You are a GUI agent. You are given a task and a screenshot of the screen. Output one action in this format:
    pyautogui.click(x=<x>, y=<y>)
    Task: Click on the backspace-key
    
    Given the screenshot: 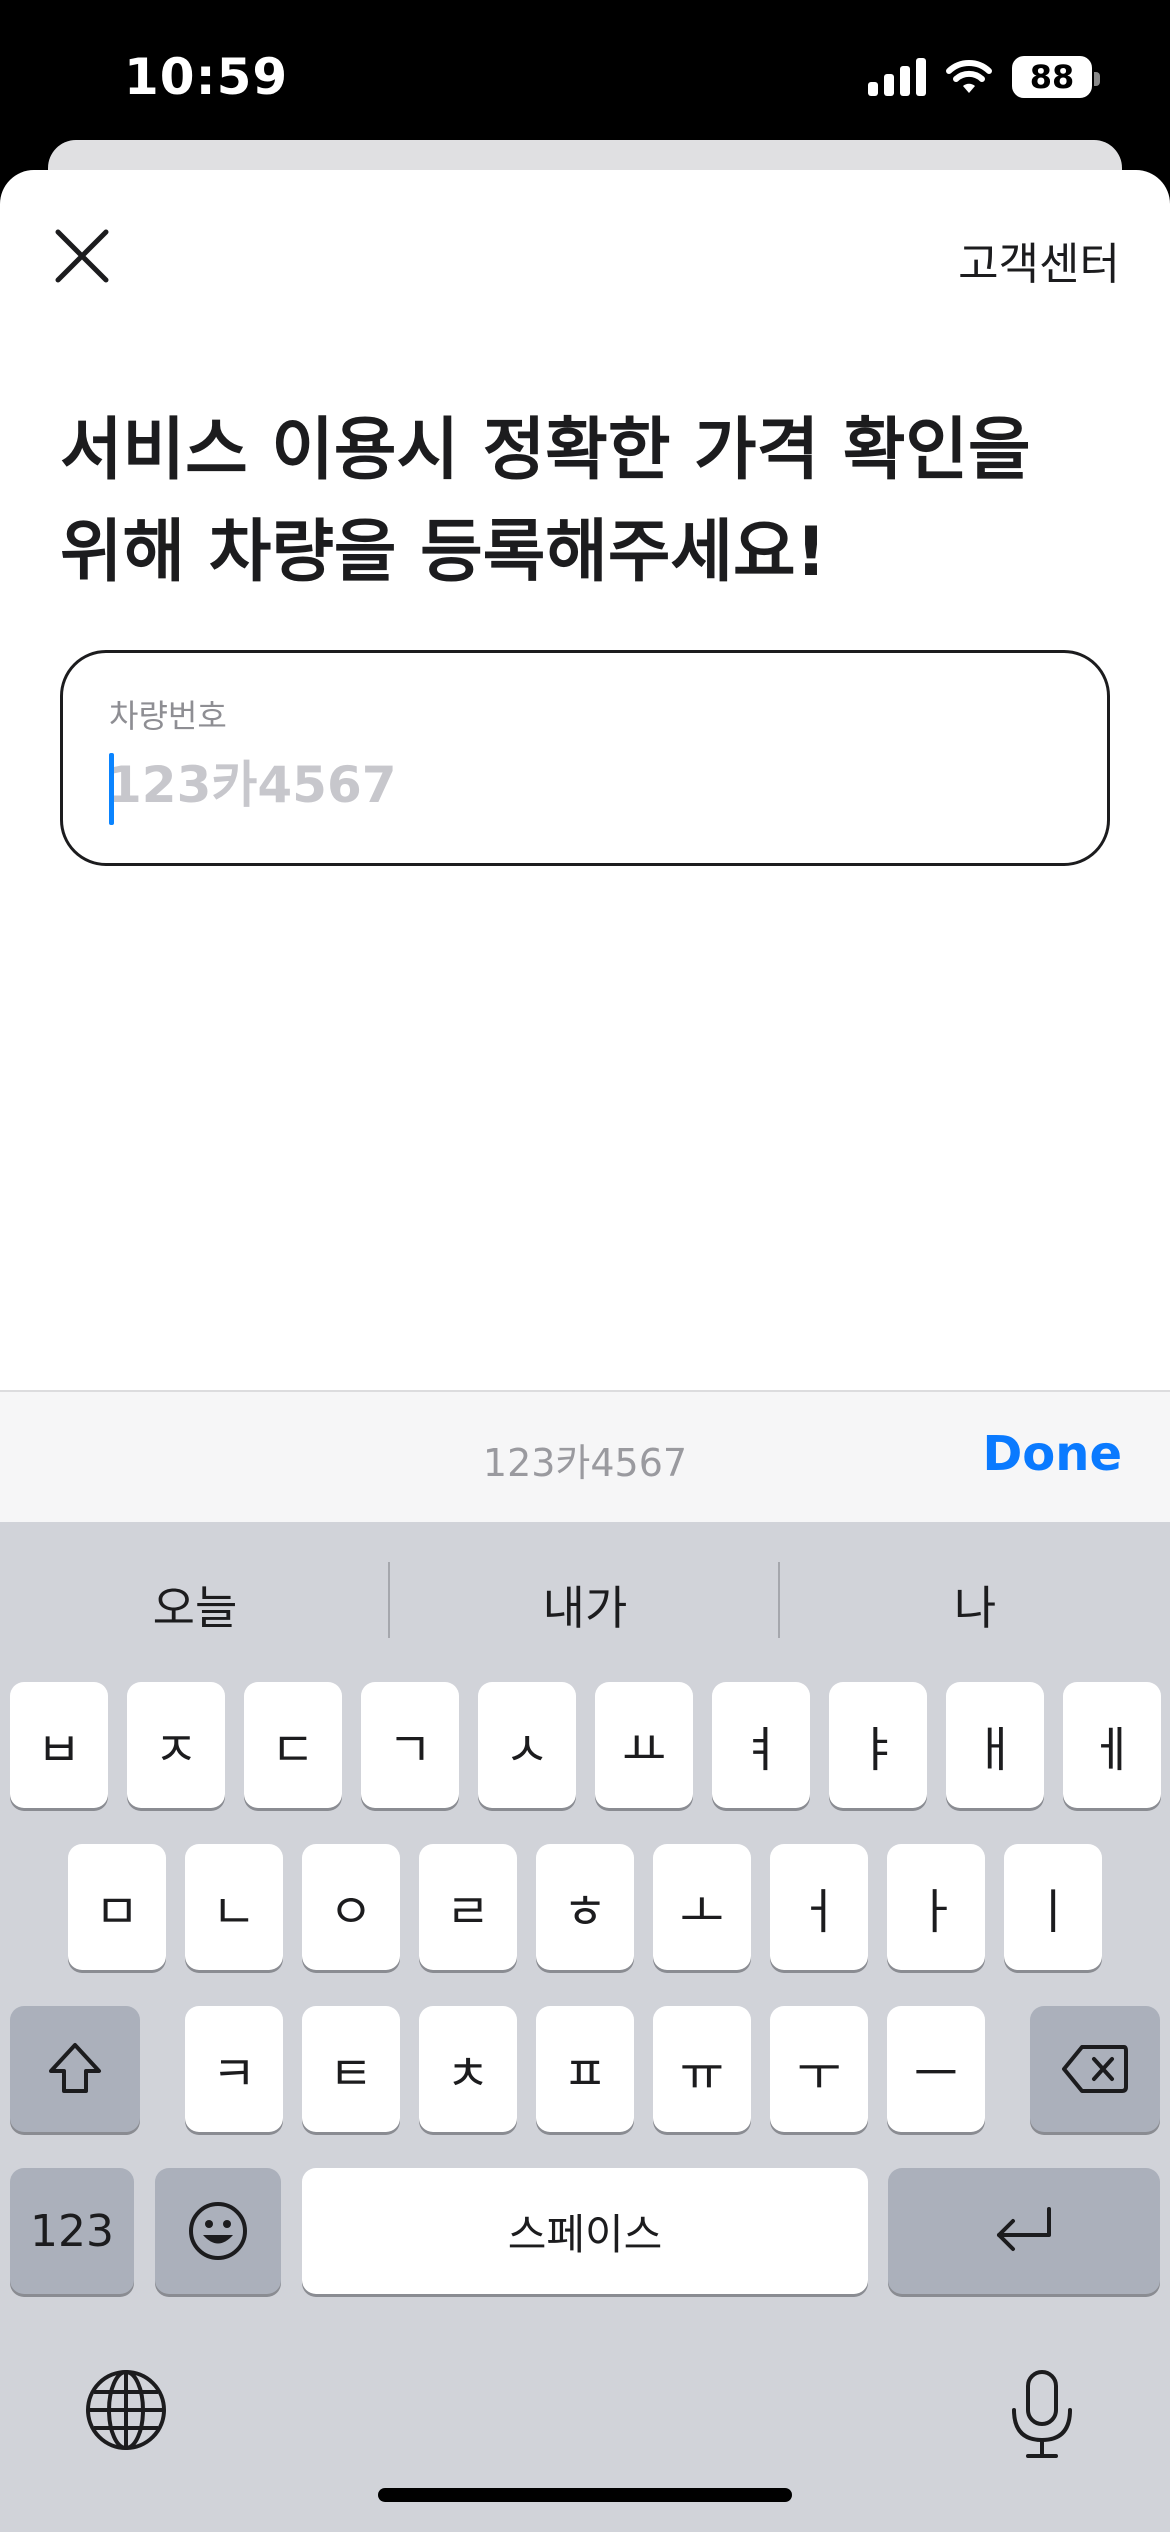 What is the action you would take?
    pyautogui.click(x=1095, y=2069)
    